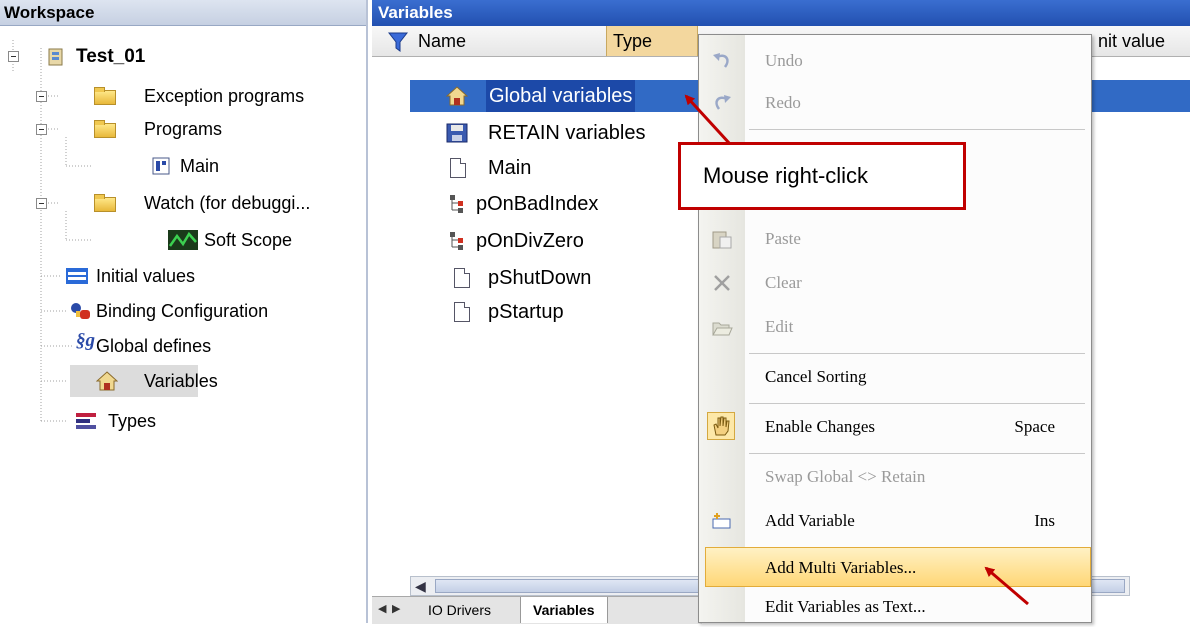 Image resolution: width=1190 pixels, height=627 pixels. What do you see at coordinates (561, 96) in the screenshot?
I see `var-row-label: Global variables` at bounding box center [561, 96].